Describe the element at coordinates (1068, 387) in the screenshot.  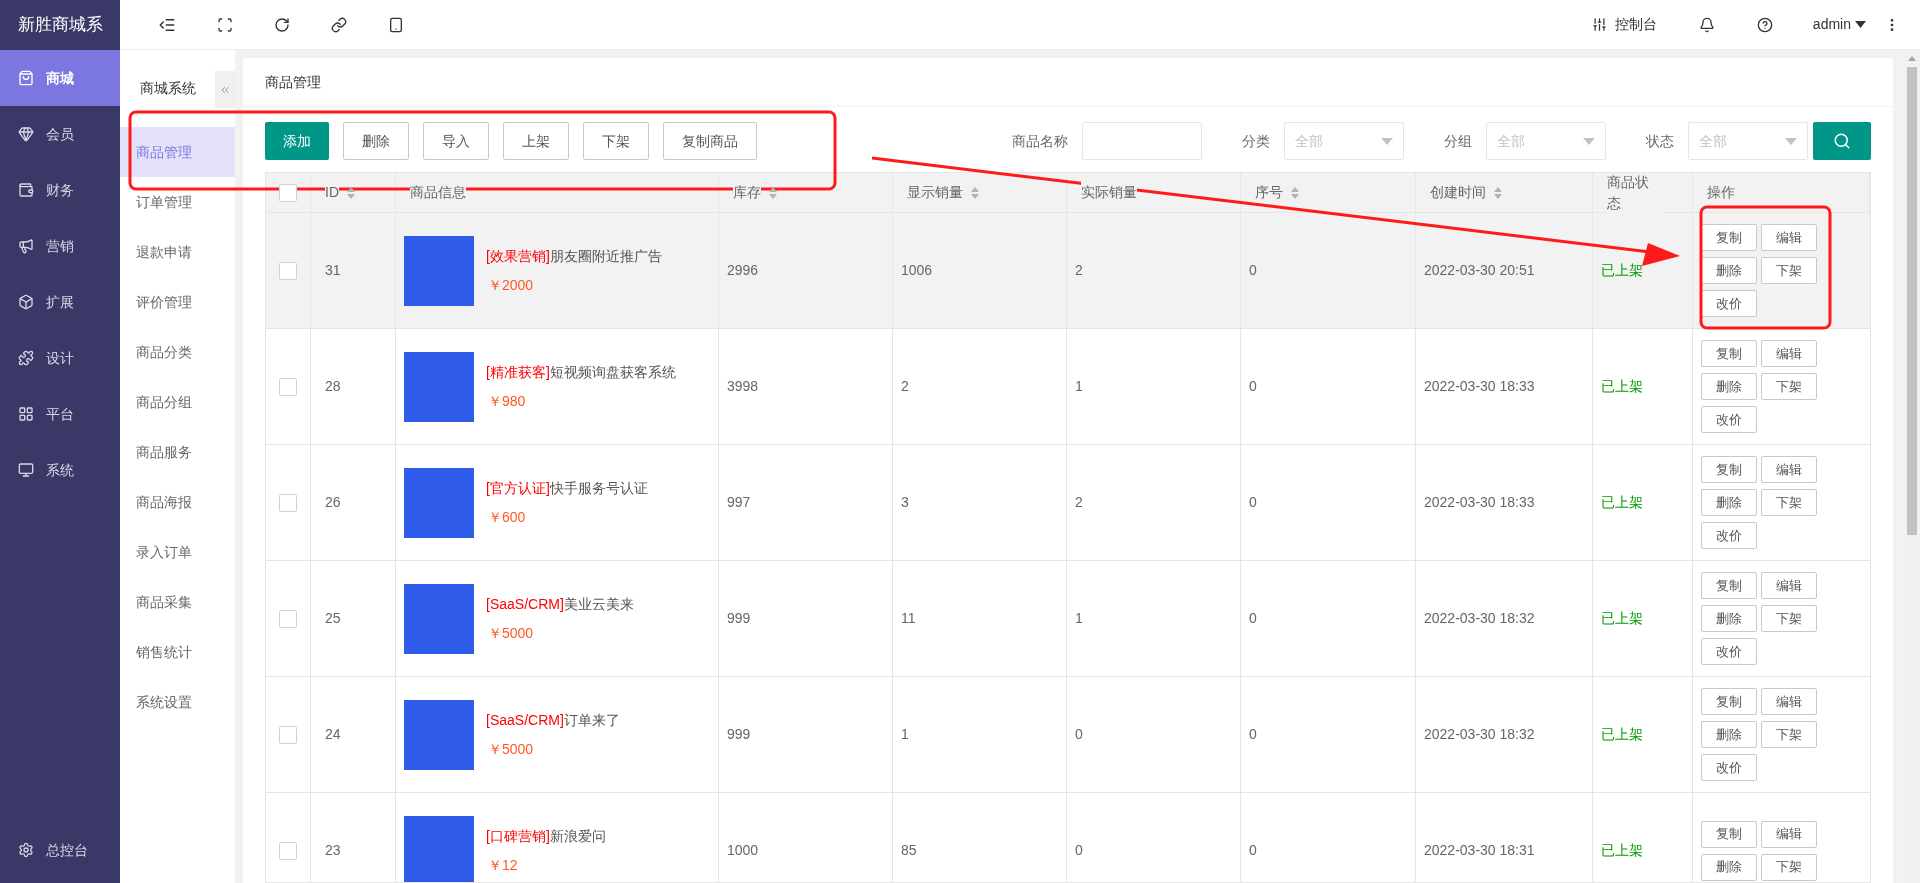
I see `table-row: 28 [精准获客]短视频询盘获客系统 ￥980 3998 2 1 0 2022-03-30 18:33 已上架 复制 编辑 删除 下架 改价` at that location.